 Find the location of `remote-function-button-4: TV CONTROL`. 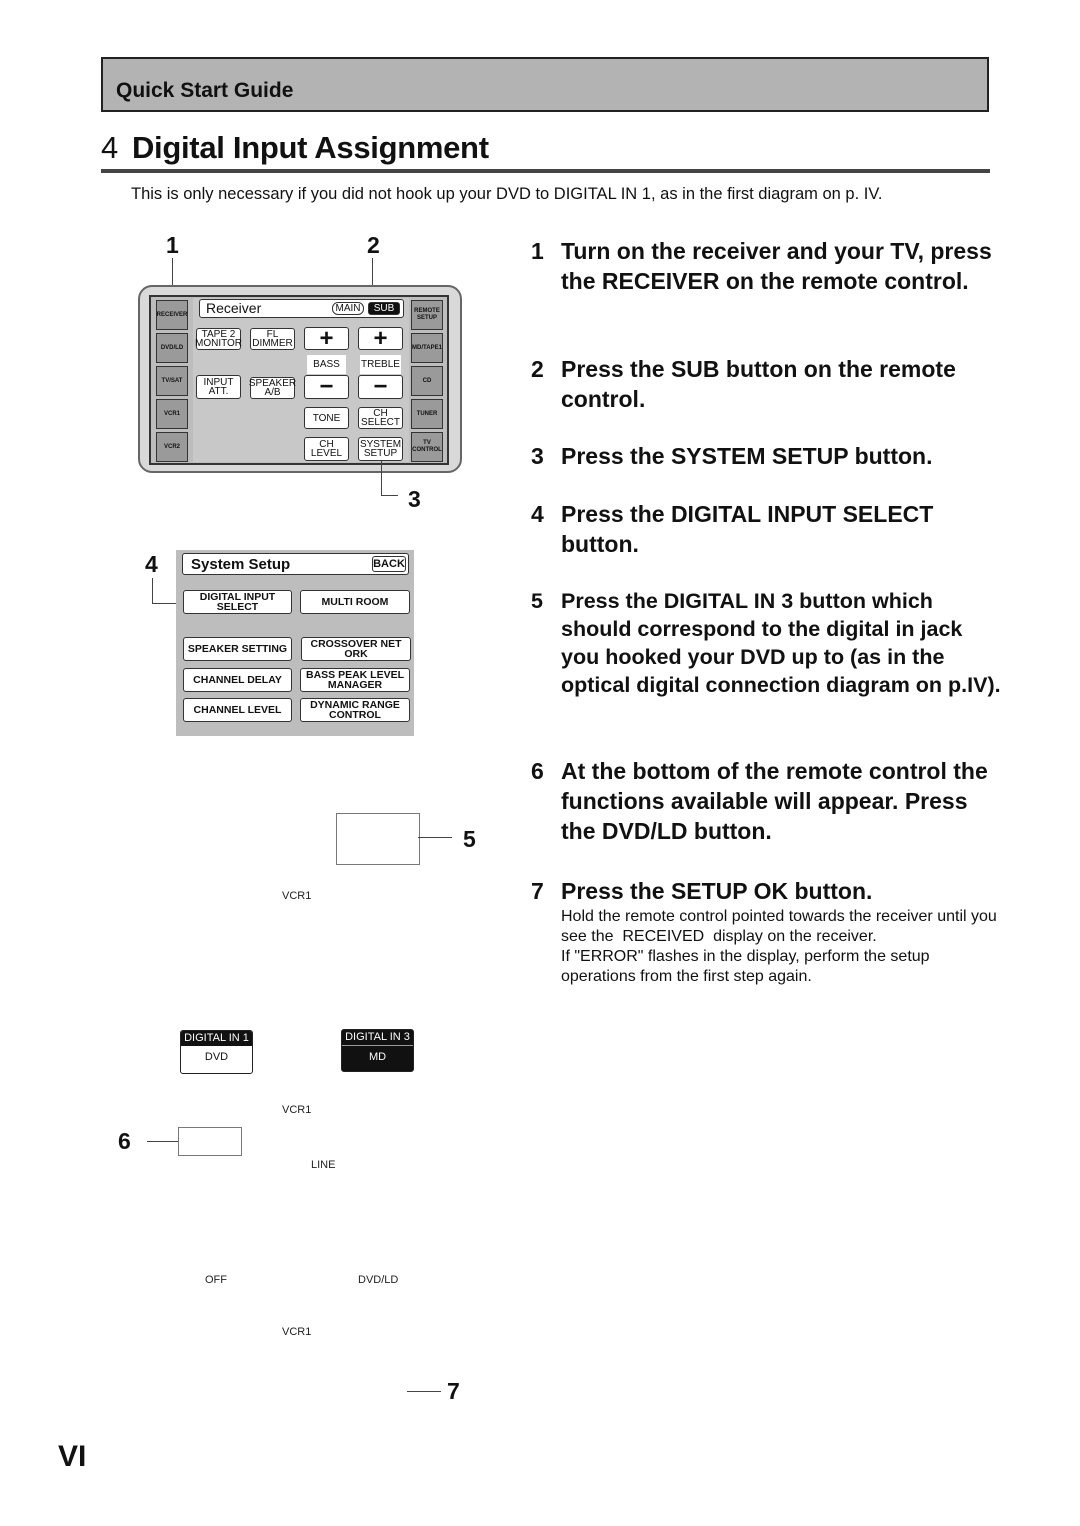

remote-function-button-4: TV CONTROL is located at coordinates (427, 447).